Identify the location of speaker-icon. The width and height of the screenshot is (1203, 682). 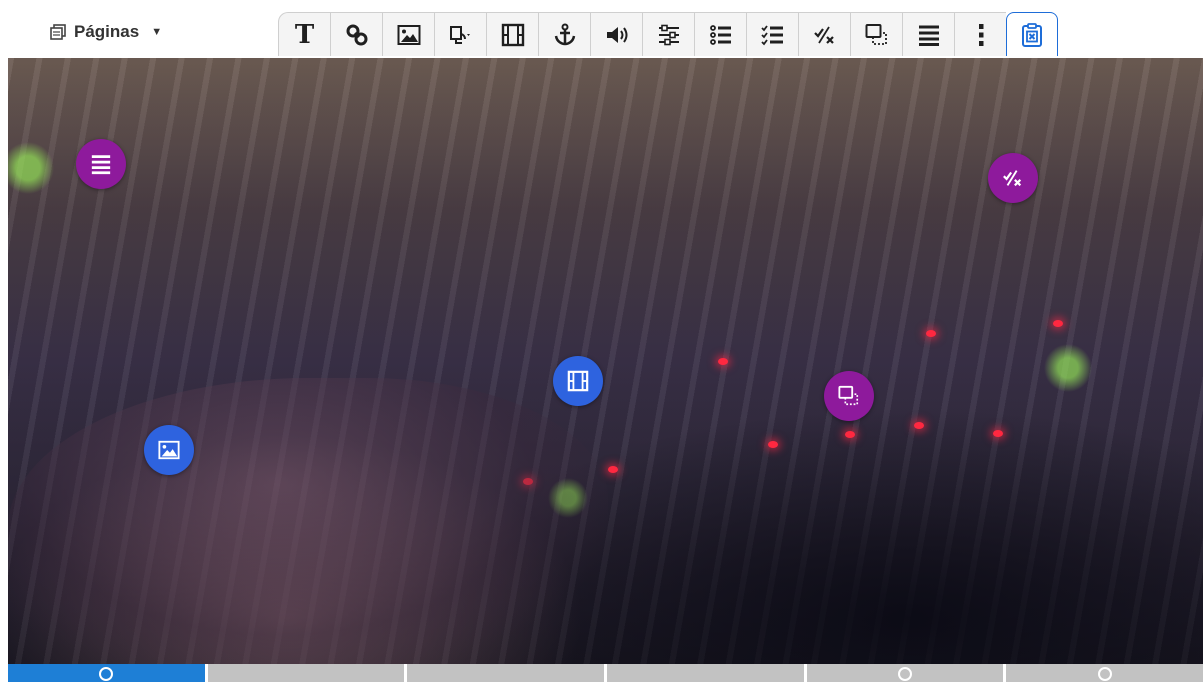
(616, 34).